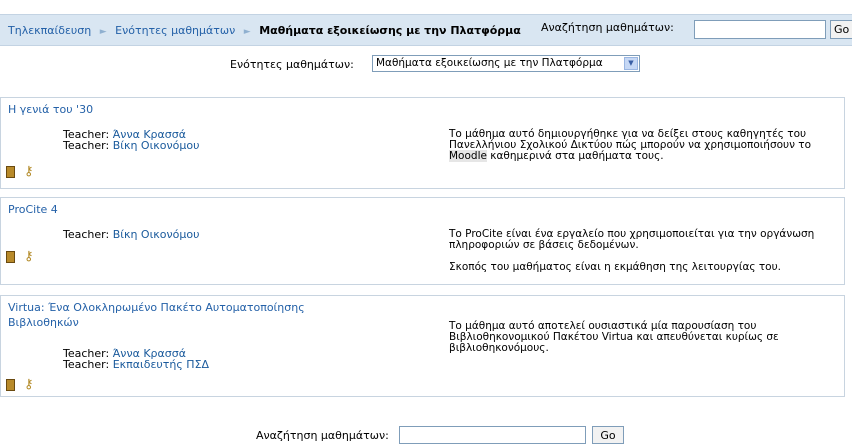 The height and width of the screenshot is (444, 852). What do you see at coordinates (607, 27) in the screenshot?
I see `nav-search-label: Αναζήτηση μαθημάτων:` at bounding box center [607, 27].